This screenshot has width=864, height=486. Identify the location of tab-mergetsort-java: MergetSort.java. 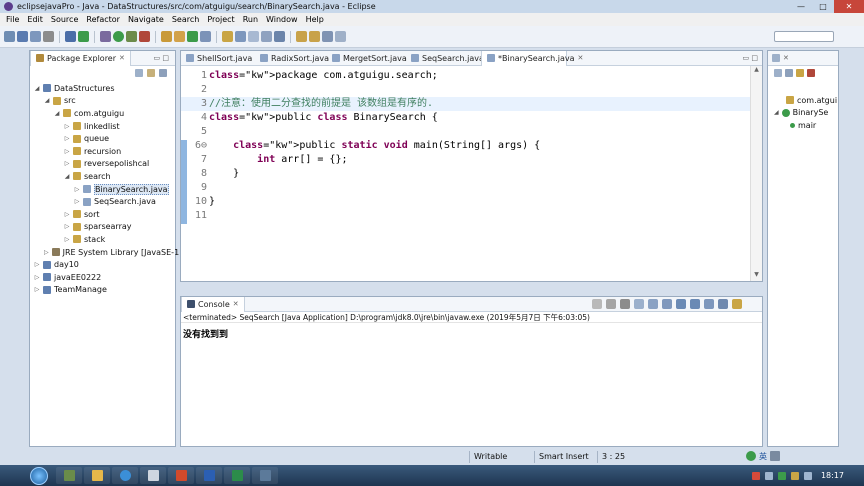
(367, 58).